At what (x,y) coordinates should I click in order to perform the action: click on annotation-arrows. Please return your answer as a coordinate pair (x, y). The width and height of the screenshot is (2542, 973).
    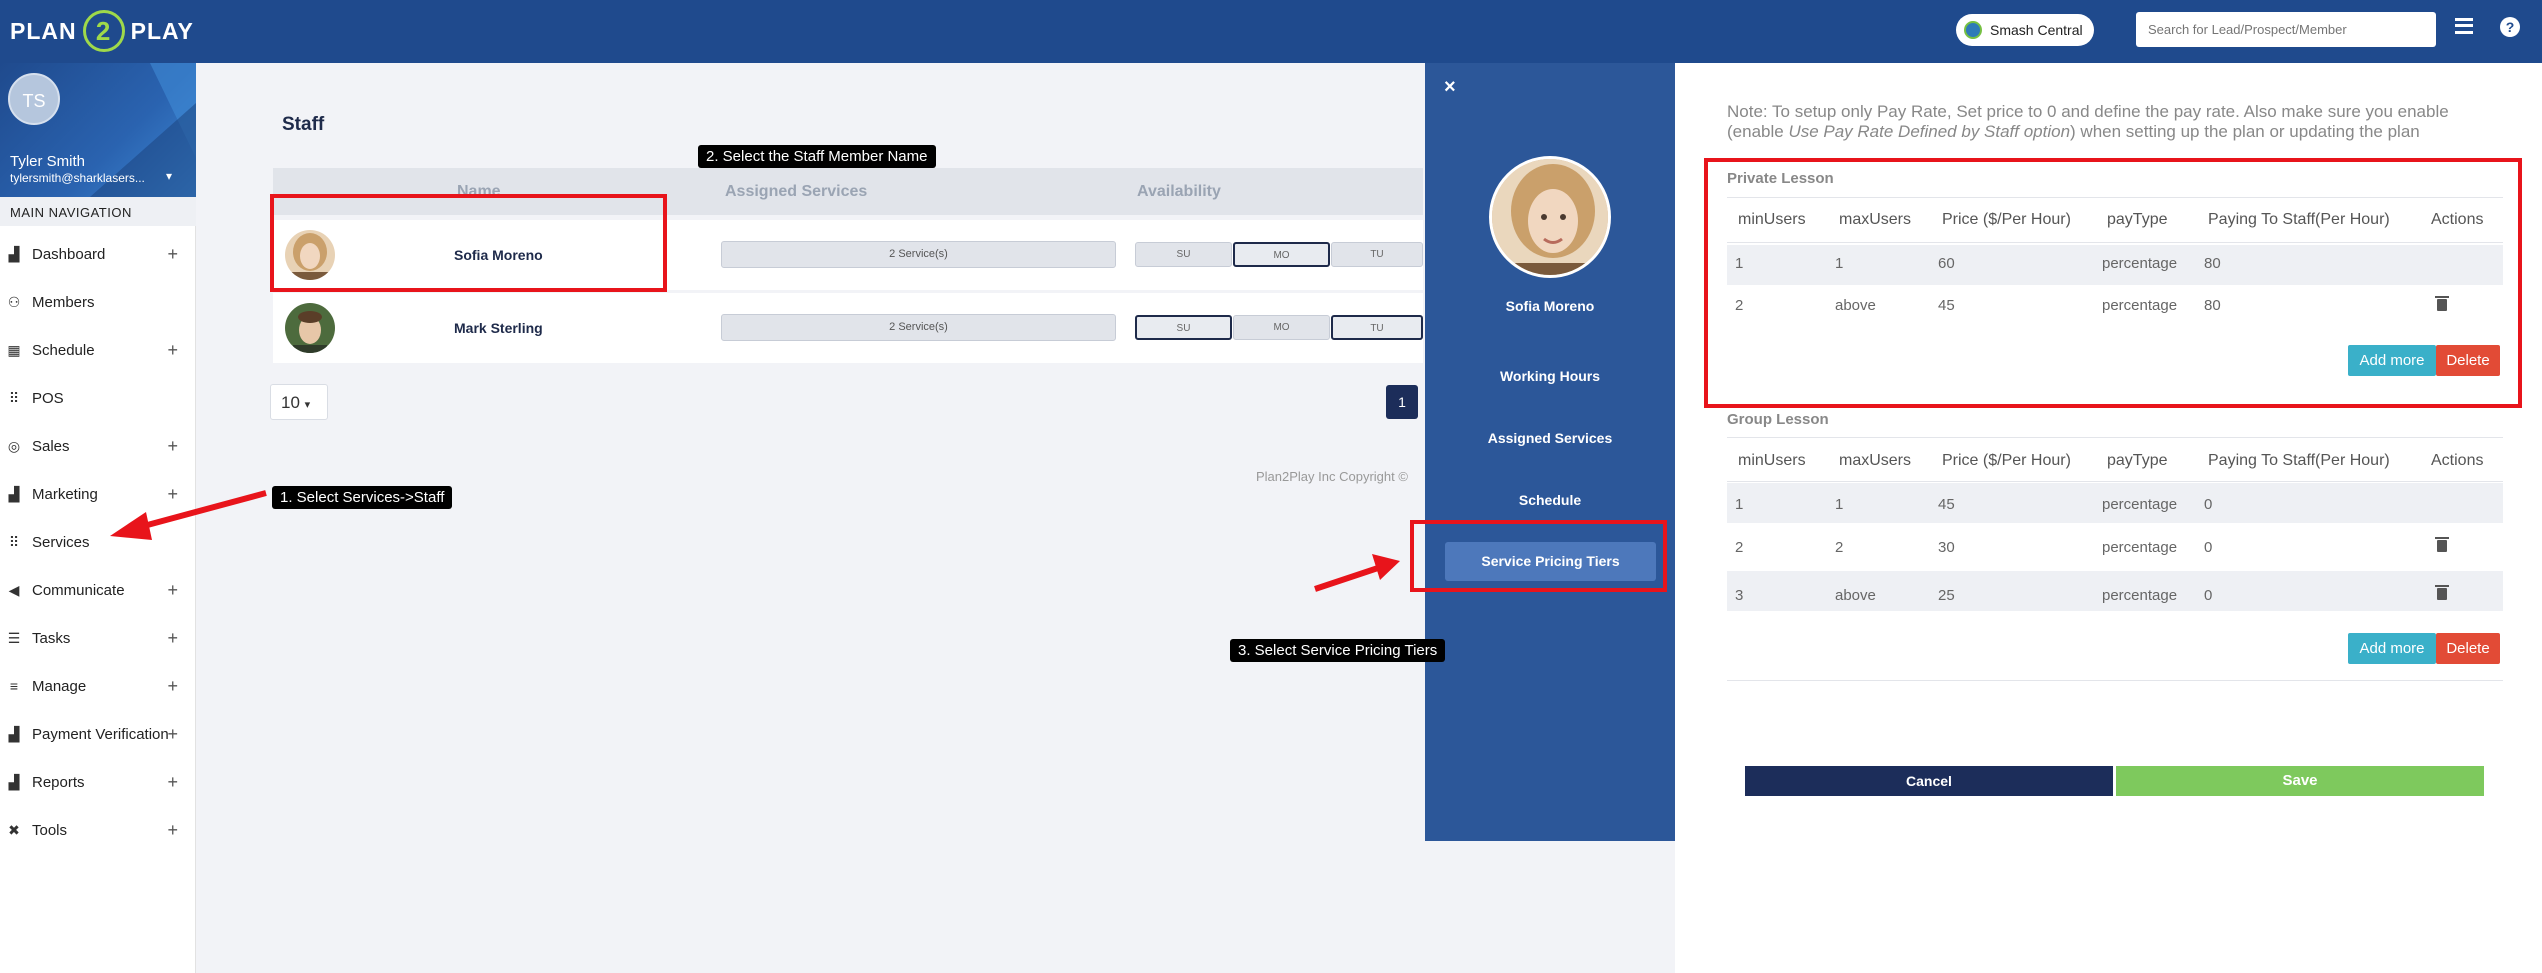
    Looking at the image, I should click on (755, 541).